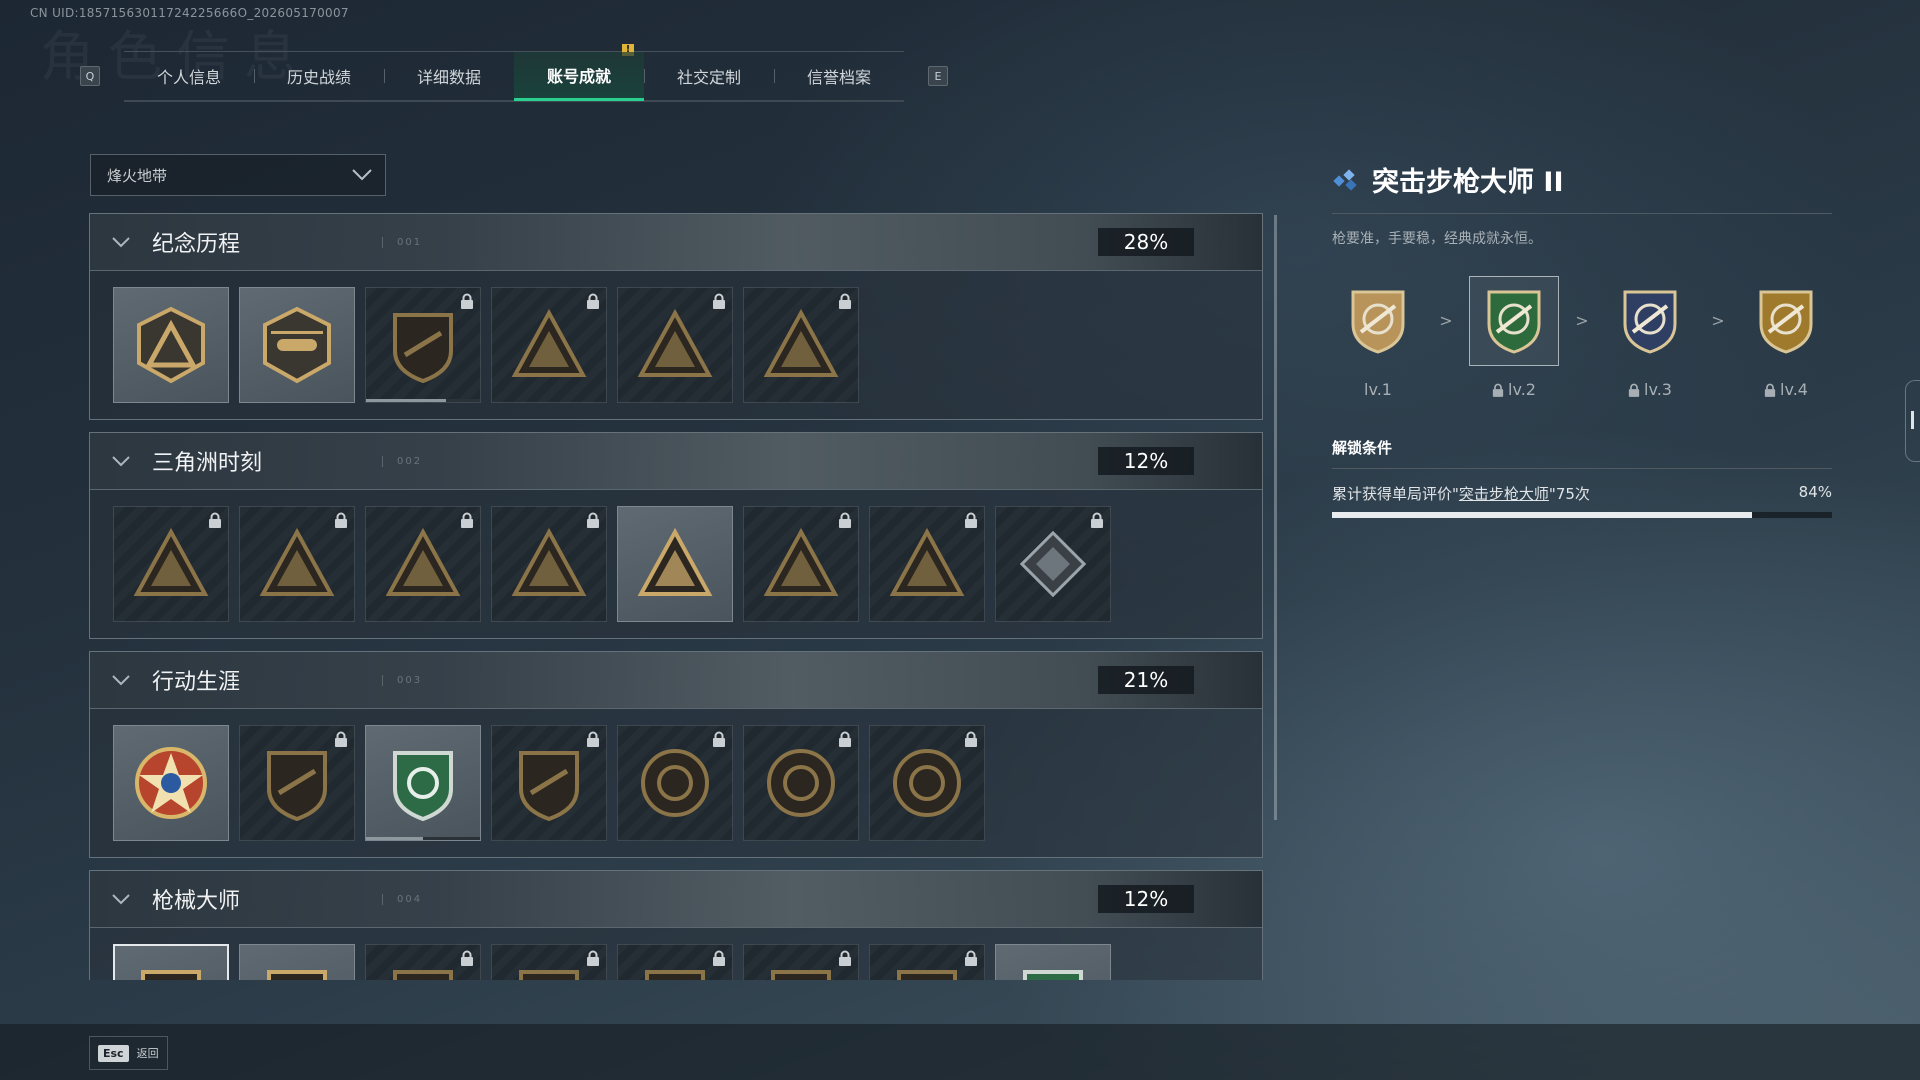 The height and width of the screenshot is (1080, 1920). I want to click on achievement-section-1: 三角洲时刻 002 12%, so click(676, 535).